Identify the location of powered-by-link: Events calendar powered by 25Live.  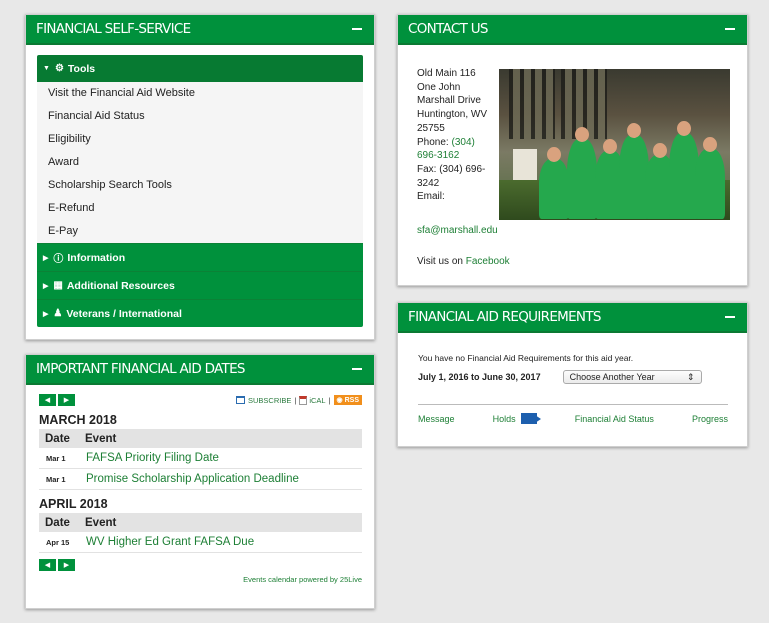
(200, 579).